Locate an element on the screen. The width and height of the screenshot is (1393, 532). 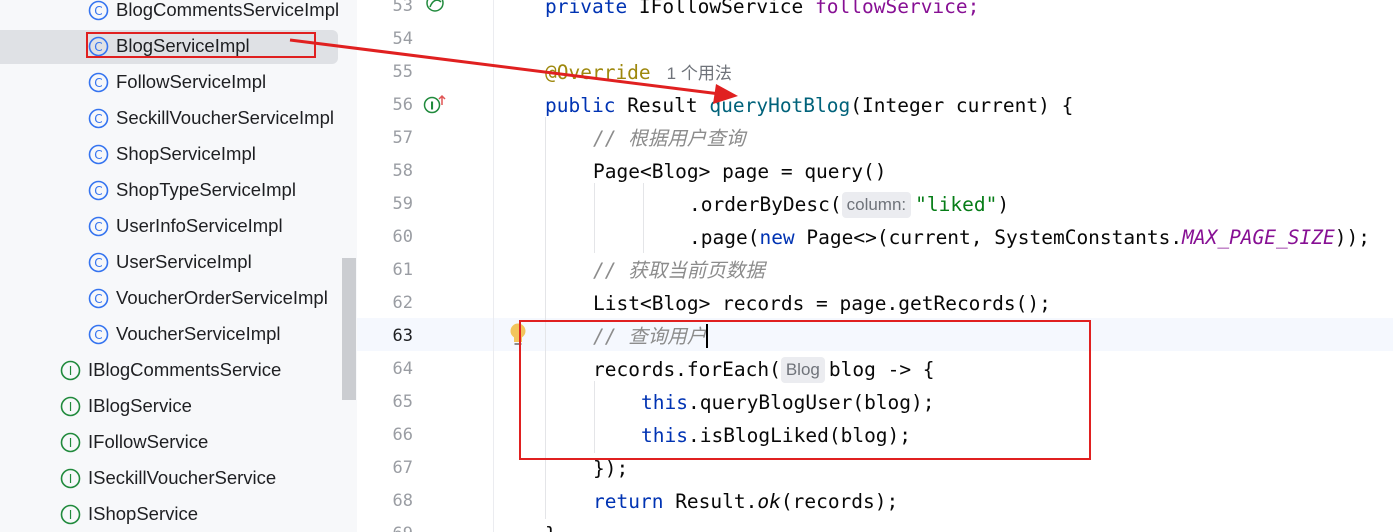
line-number: 68 is located at coordinates (402, 501).